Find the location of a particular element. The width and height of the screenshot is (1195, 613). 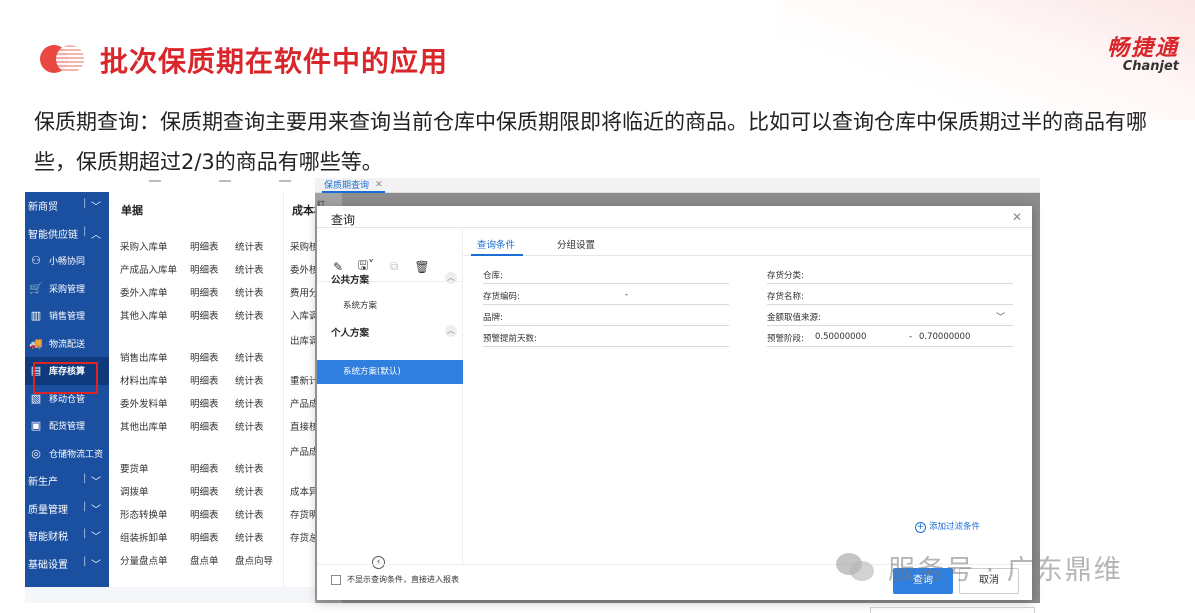

tab-expiry-query: 保质期查询 ✕ is located at coordinates (353, 185).